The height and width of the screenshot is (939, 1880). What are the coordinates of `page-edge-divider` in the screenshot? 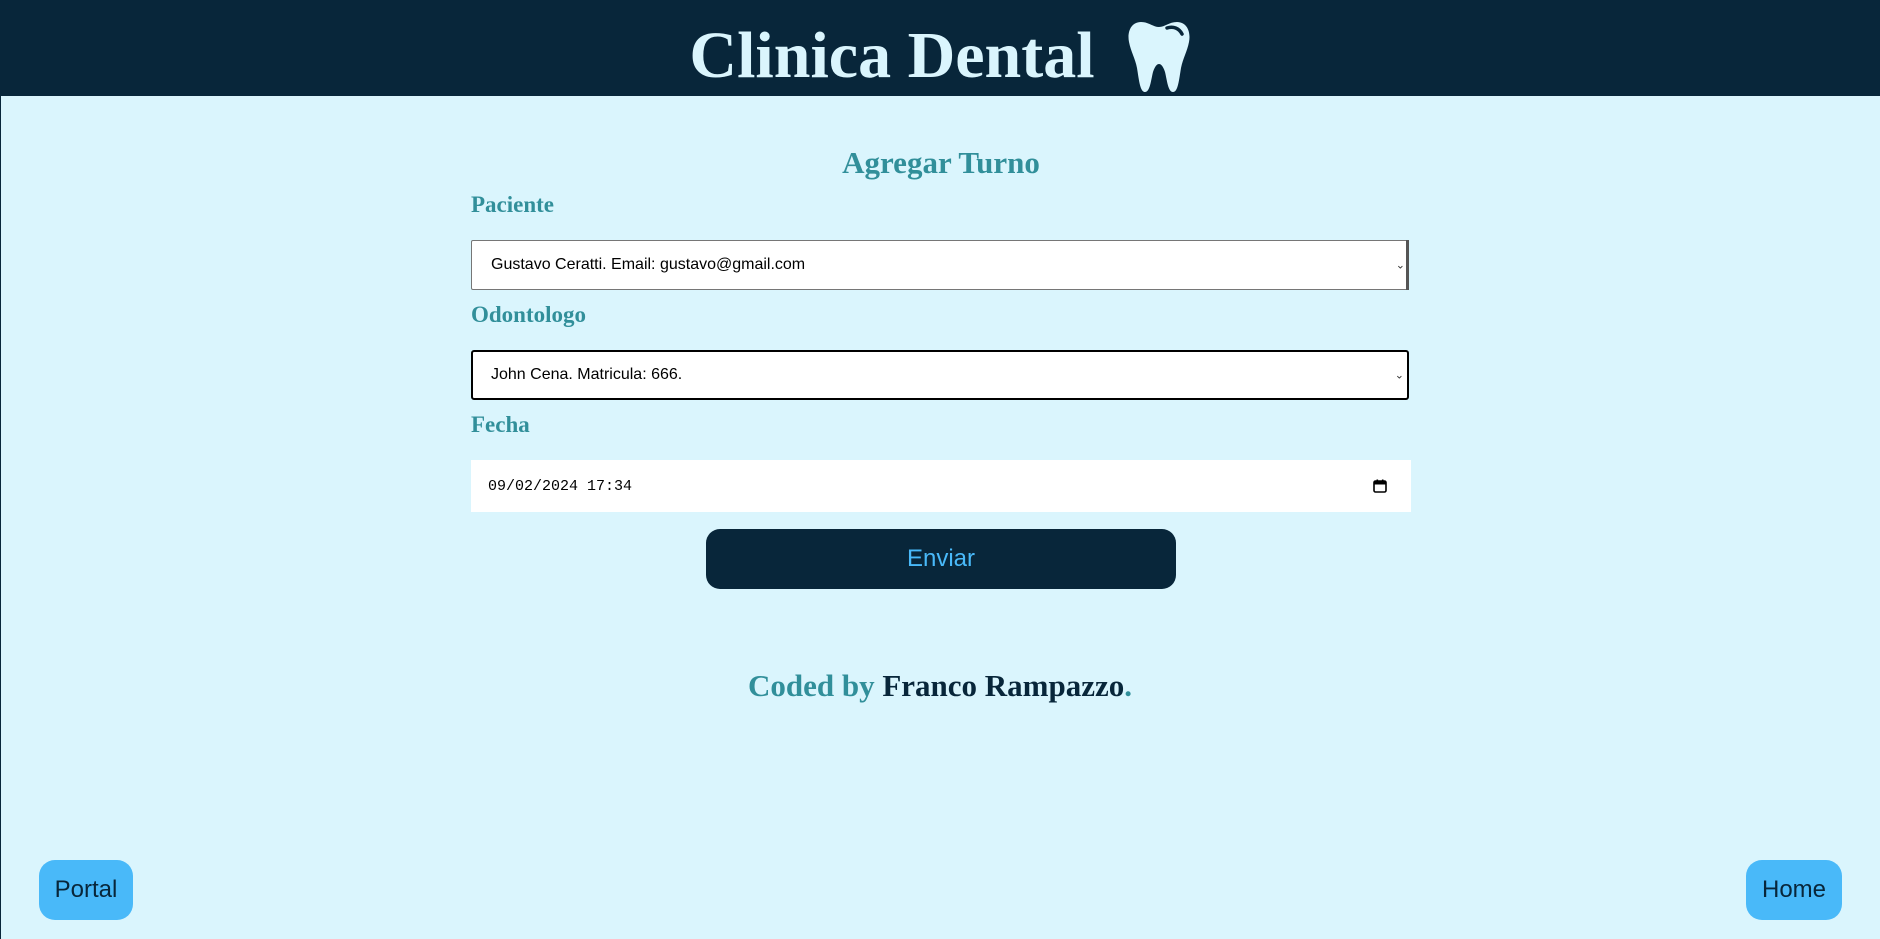 It's located at (0, 517).